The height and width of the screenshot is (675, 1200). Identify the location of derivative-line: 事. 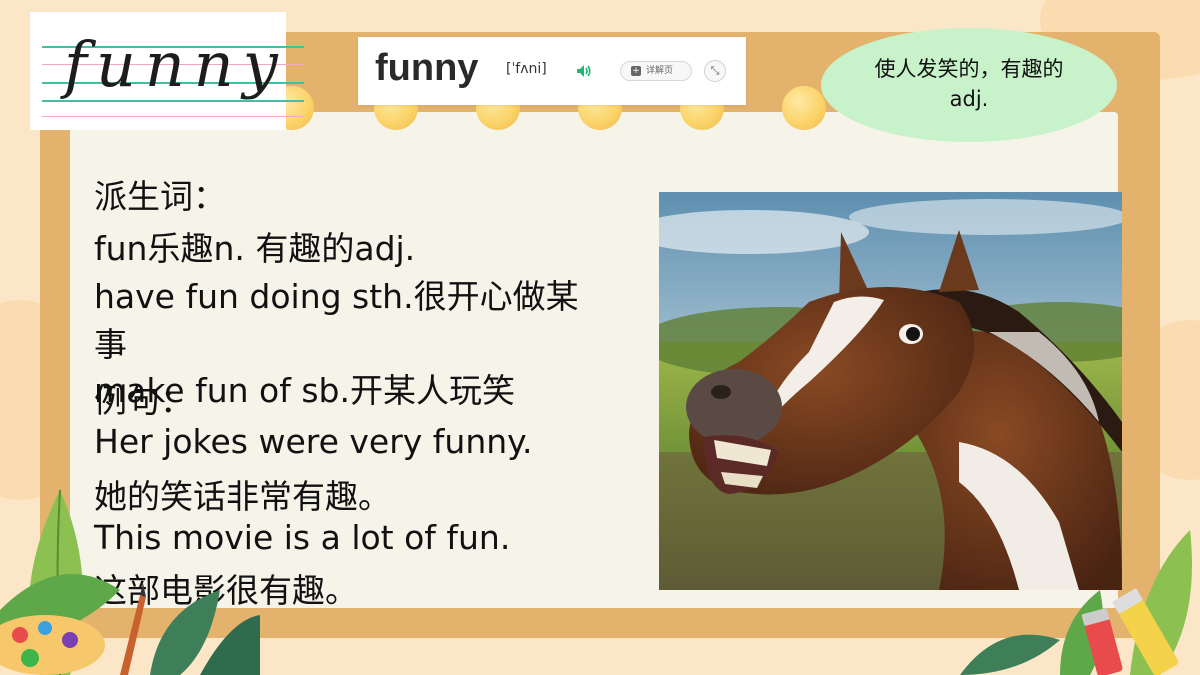
(110, 344).